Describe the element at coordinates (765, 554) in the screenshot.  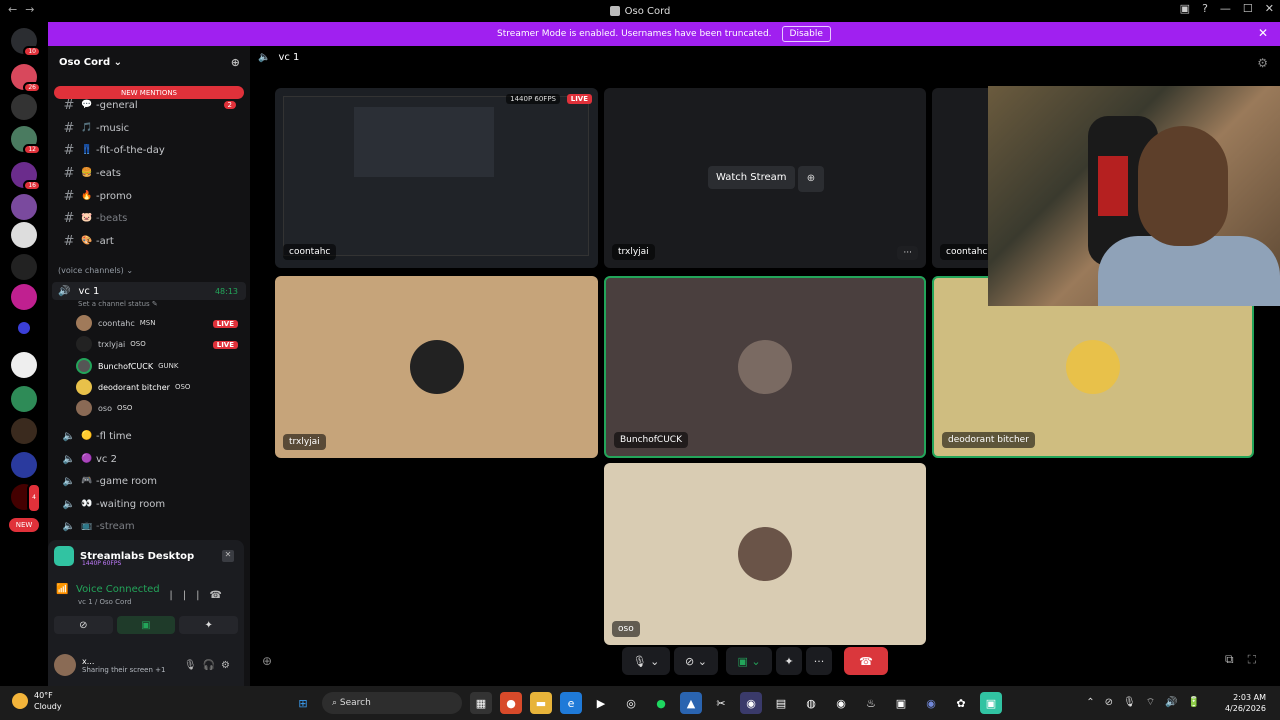
I see `participant-tile: oso` at that location.